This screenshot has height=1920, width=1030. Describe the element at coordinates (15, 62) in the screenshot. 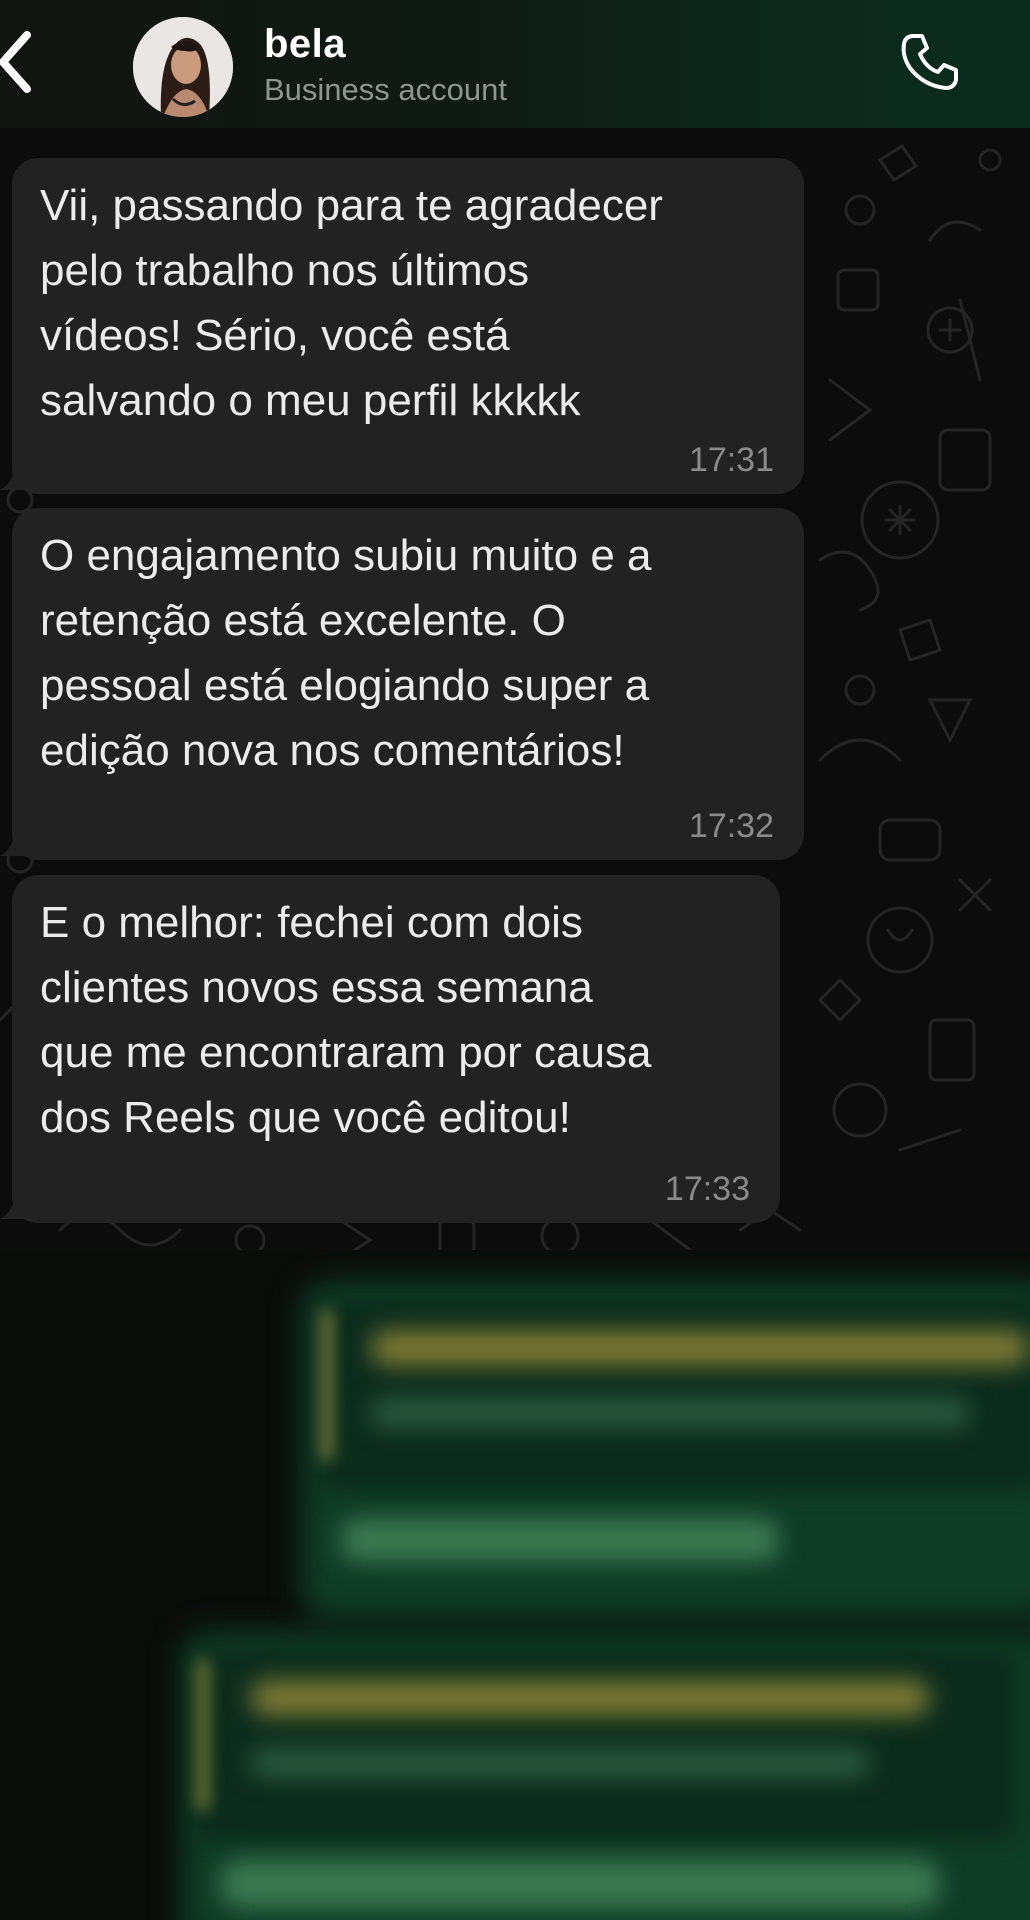

I see `chevron-left-icon` at that location.